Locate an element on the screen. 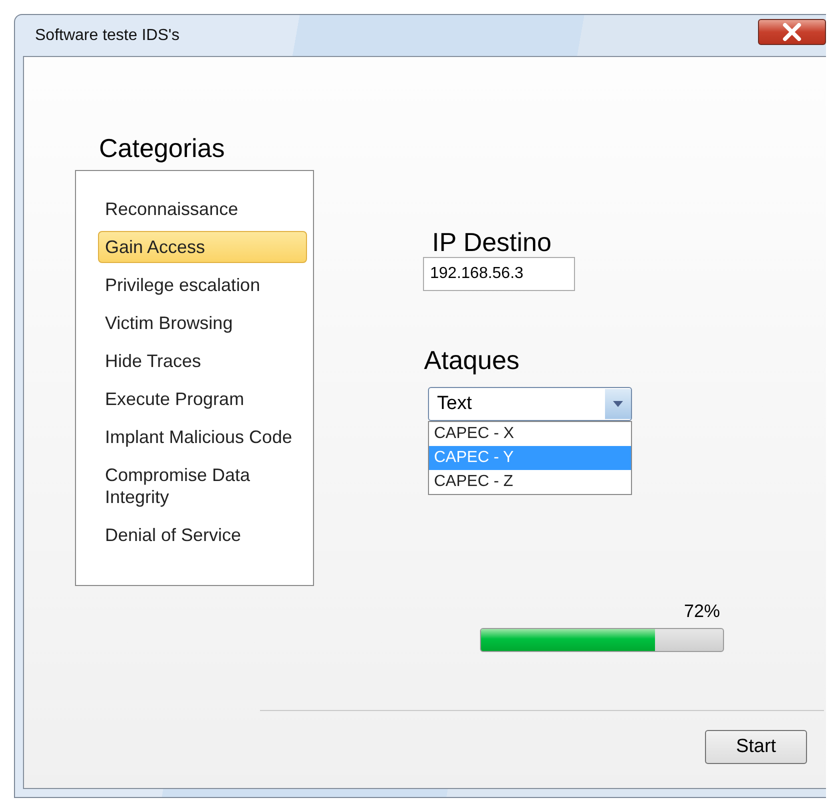  ip-label: IP Destino is located at coordinates (492, 242).